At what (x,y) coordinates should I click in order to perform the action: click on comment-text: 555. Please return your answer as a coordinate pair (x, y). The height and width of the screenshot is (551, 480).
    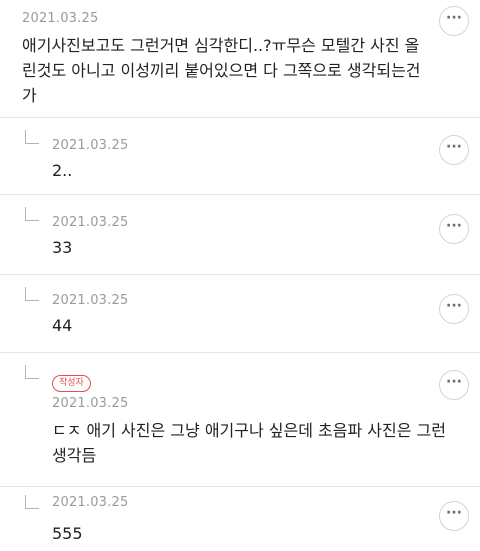
    Looking at the image, I should click on (67, 533).